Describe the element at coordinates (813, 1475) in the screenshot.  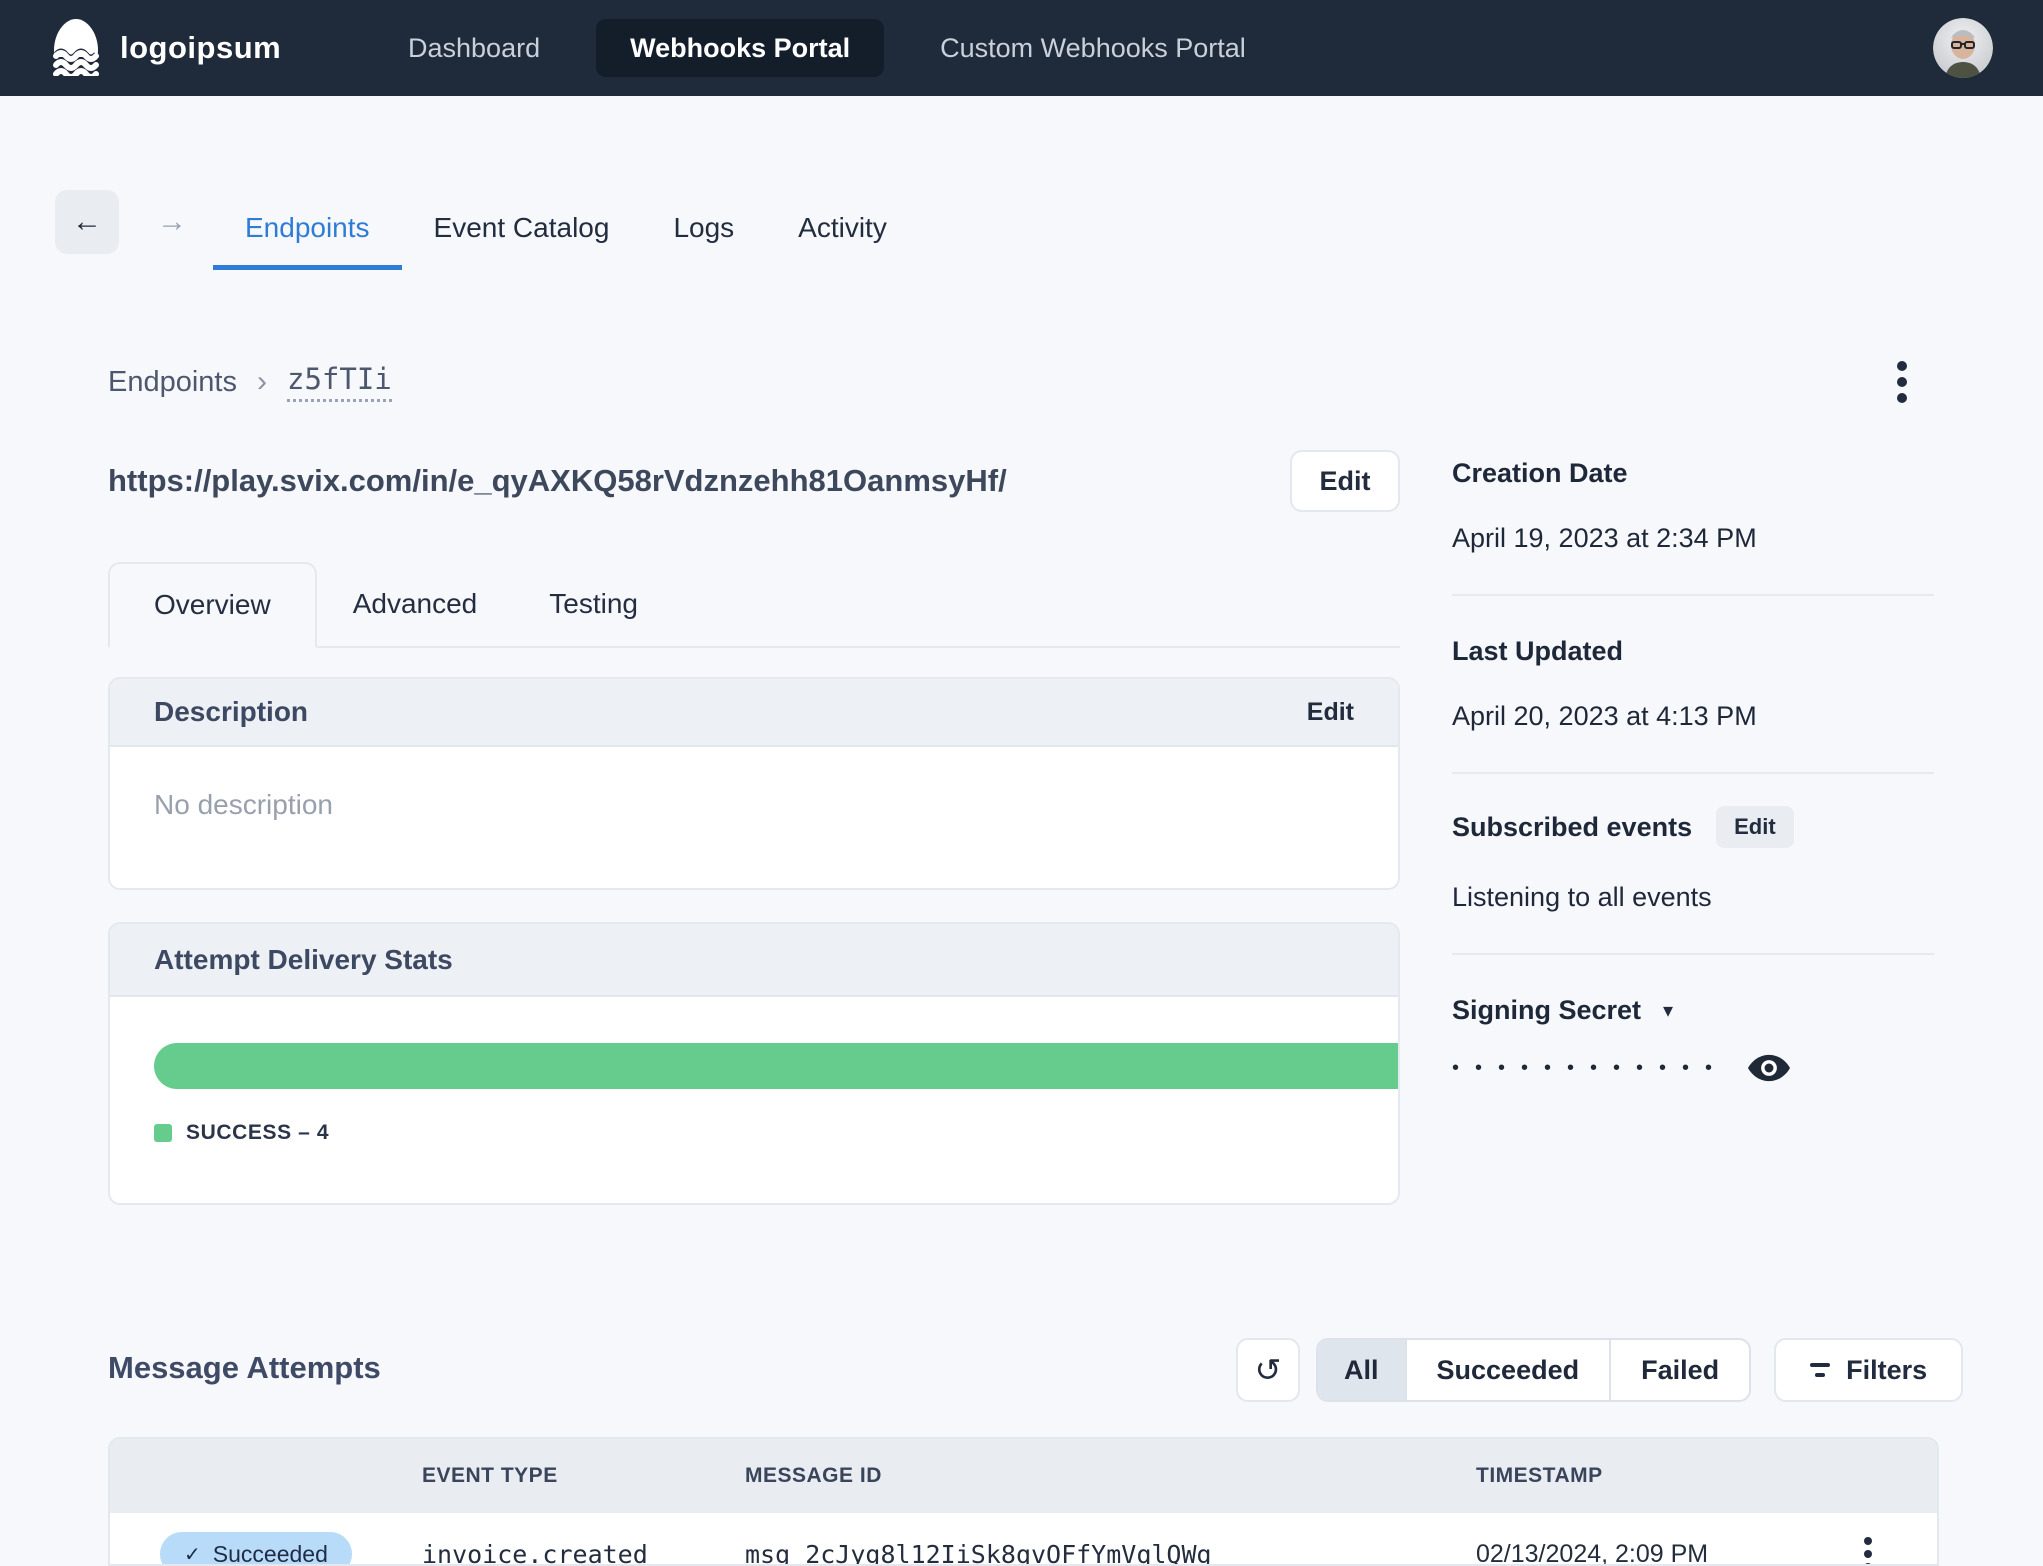
I see `col-message-id: MESSAGE ID` at that location.